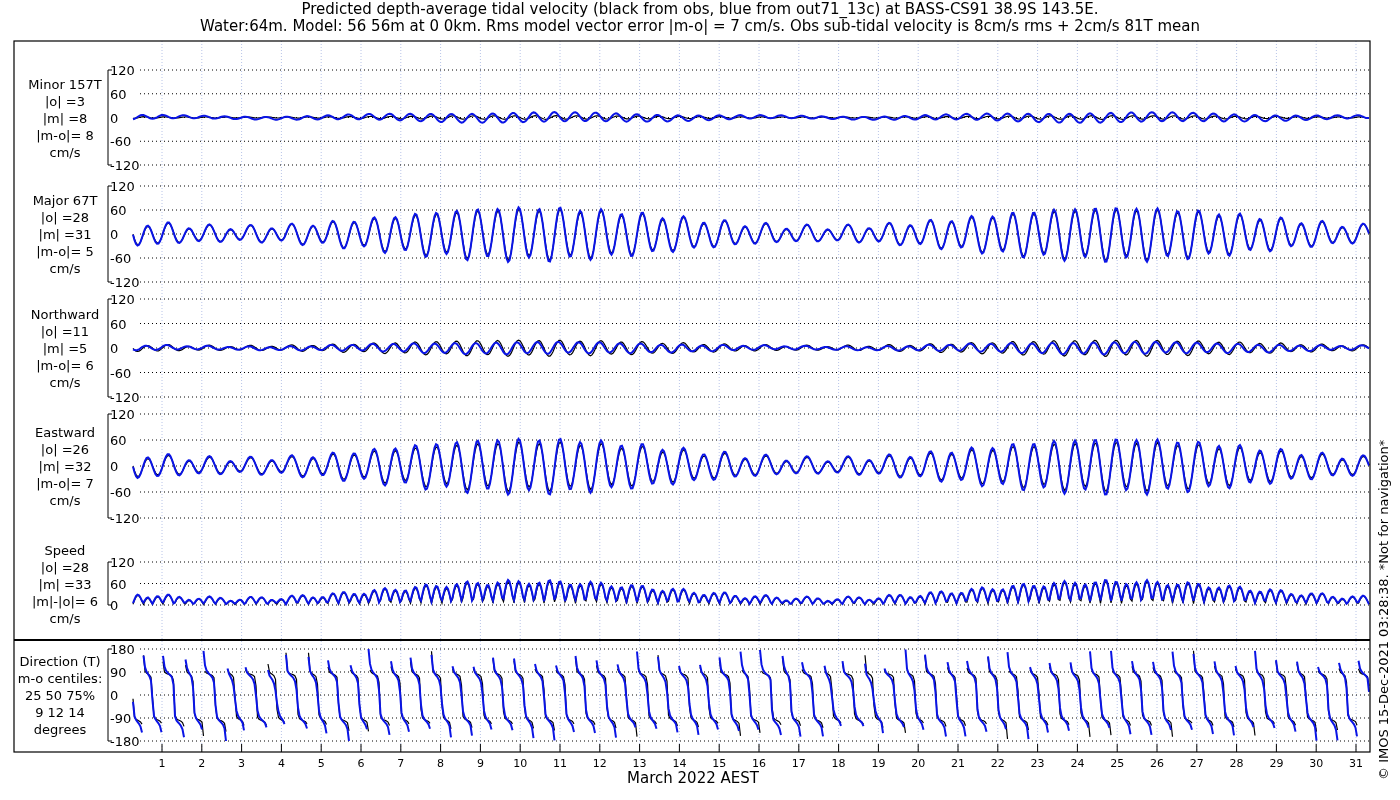 This screenshot has width=1400, height=800. What do you see at coordinates (122, 649) in the screenshot?
I see `tick-label: 180` at bounding box center [122, 649].